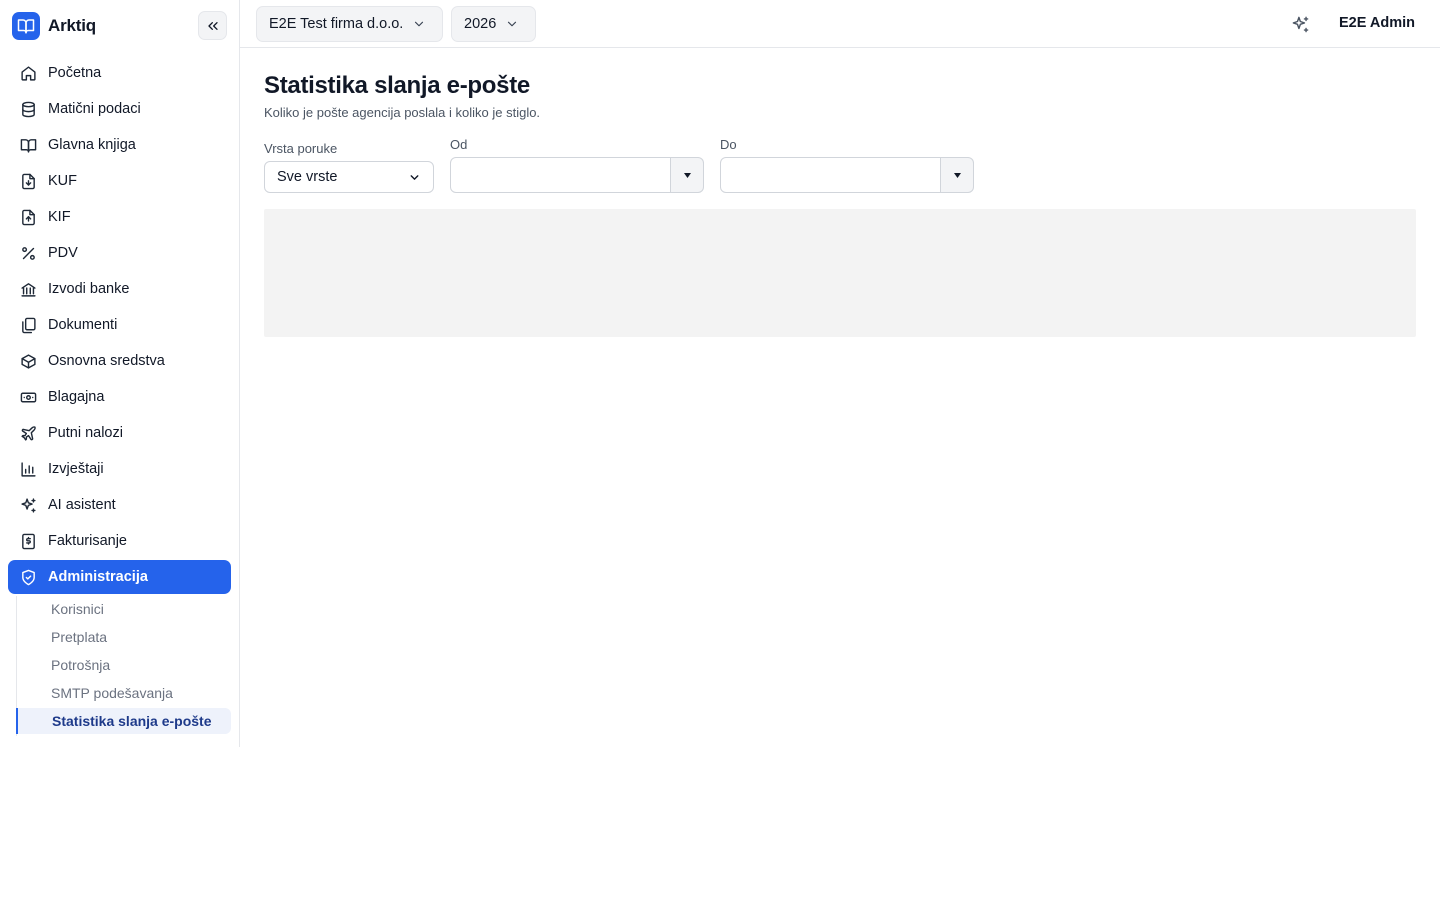 The image size is (1440, 900). I want to click on sidebar-item-blagajna: Blagajna, so click(119, 397).